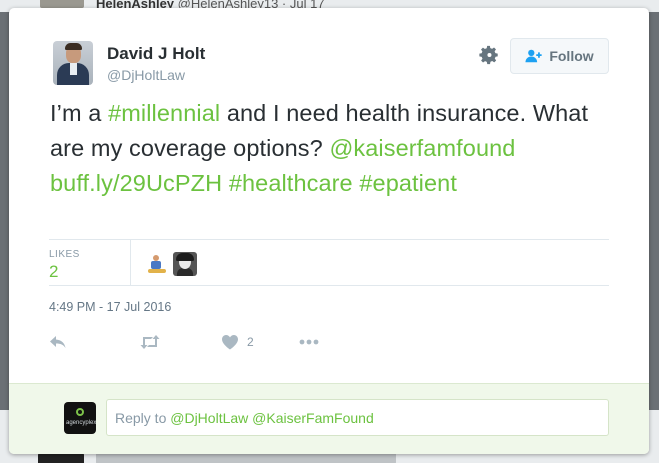 The image size is (659, 463). What do you see at coordinates (130, 263) in the screenshot?
I see `stats-divider` at bounding box center [130, 263].